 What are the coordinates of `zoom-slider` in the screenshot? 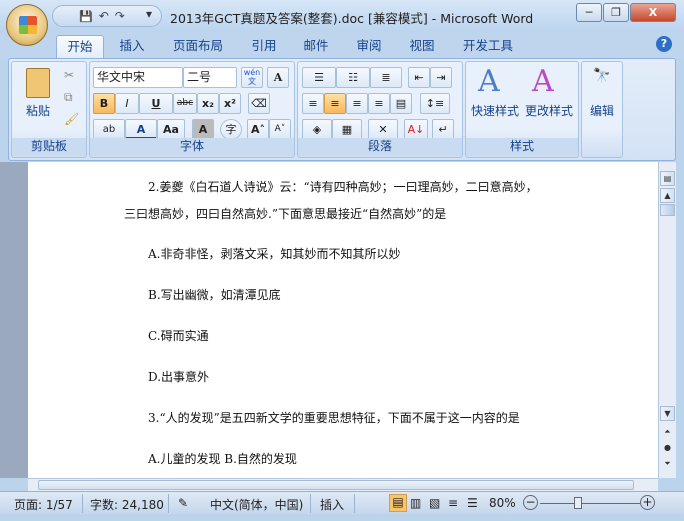 It's located at (590, 503).